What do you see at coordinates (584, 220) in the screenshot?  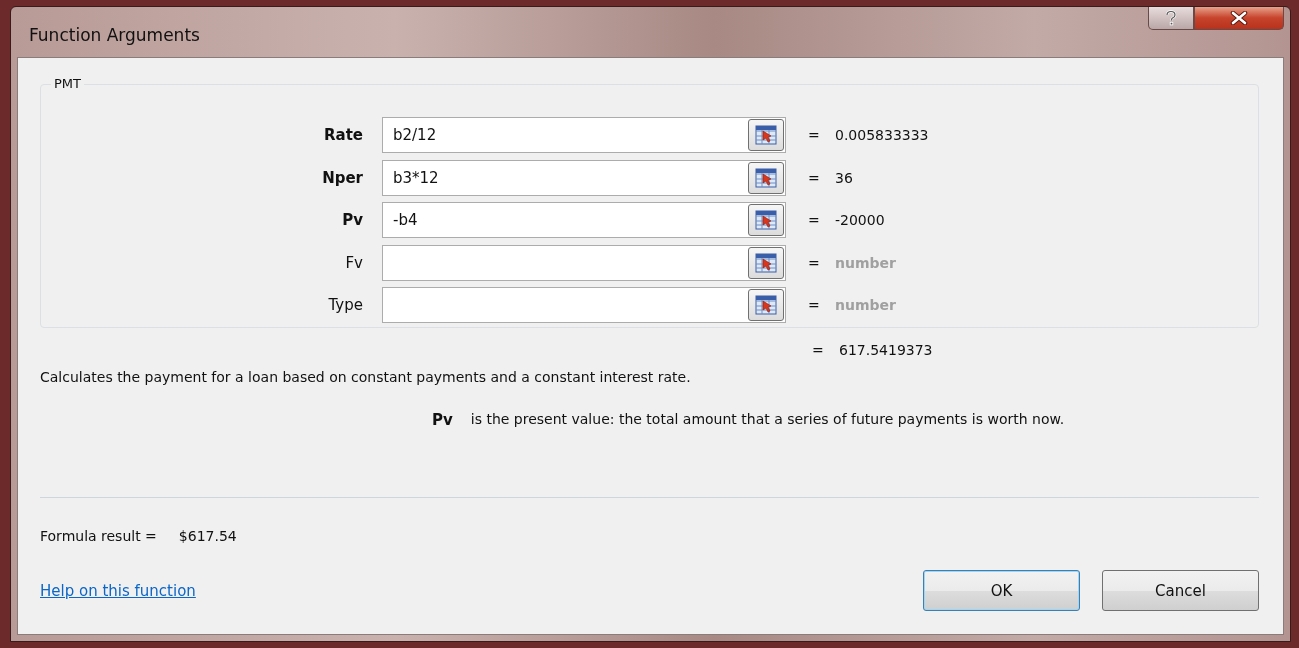 I see `argument-field: -b4` at bounding box center [584, 220].